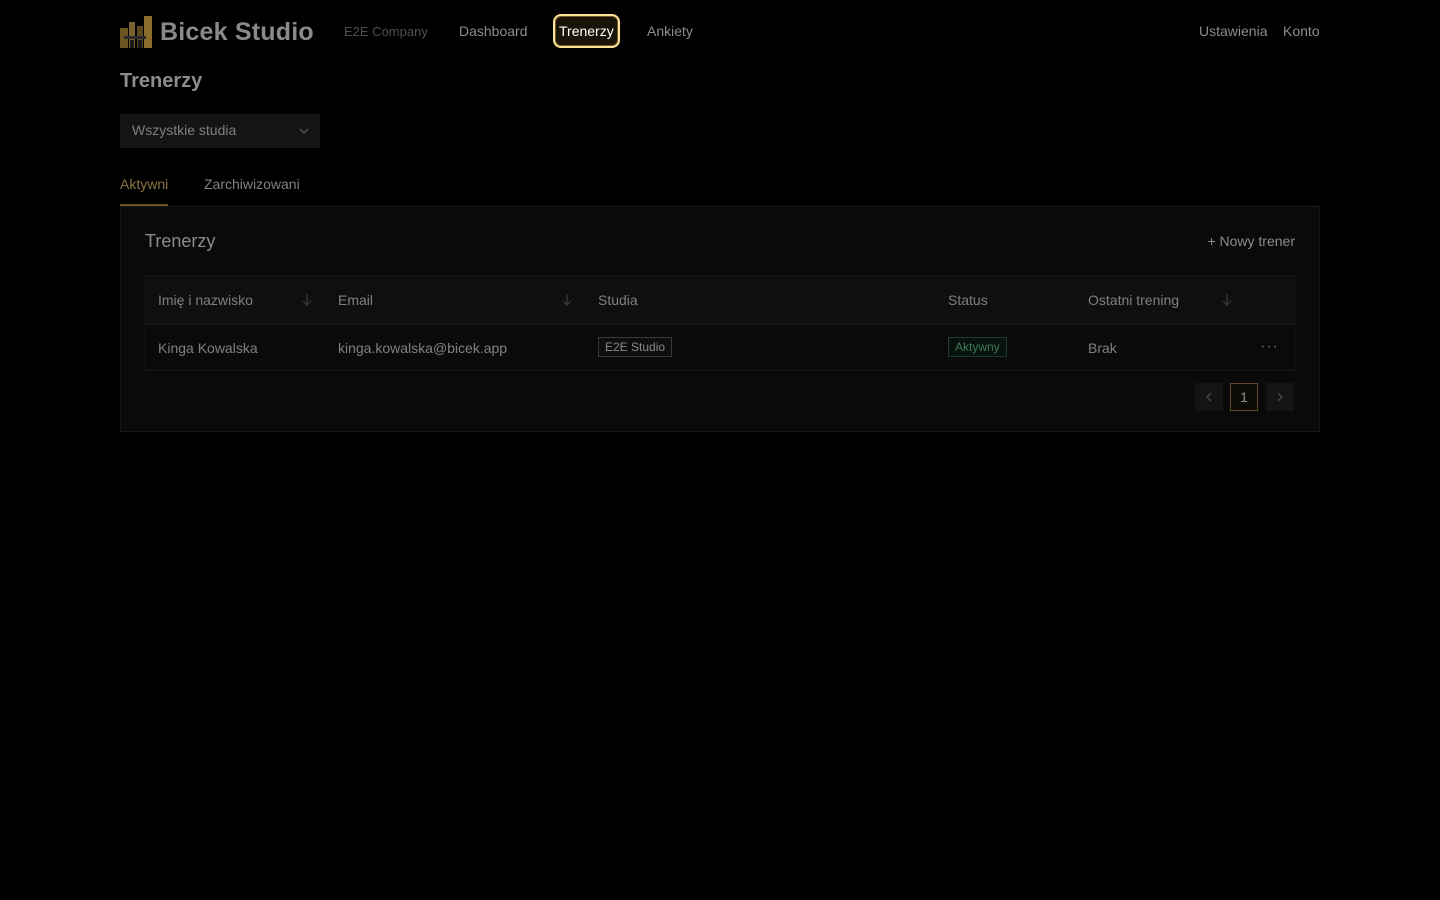 The height and width of the screenshot is (900, 1440). Describe the element at coordinates (184, 130) in the screenshot. I see `studio-filter-value: Wszystkie studia` at that location.